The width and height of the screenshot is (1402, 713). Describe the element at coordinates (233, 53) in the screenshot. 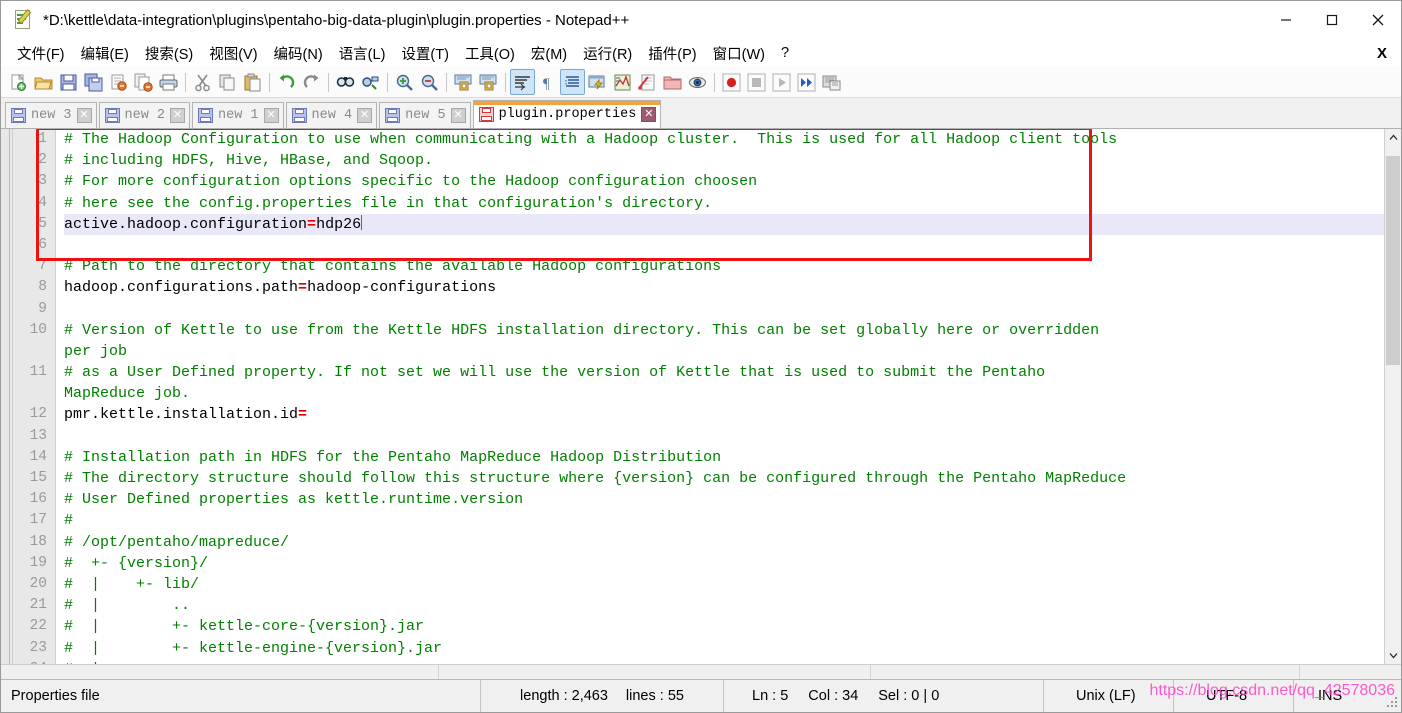

I see `menu-item-view: 视图(V)` at that location.